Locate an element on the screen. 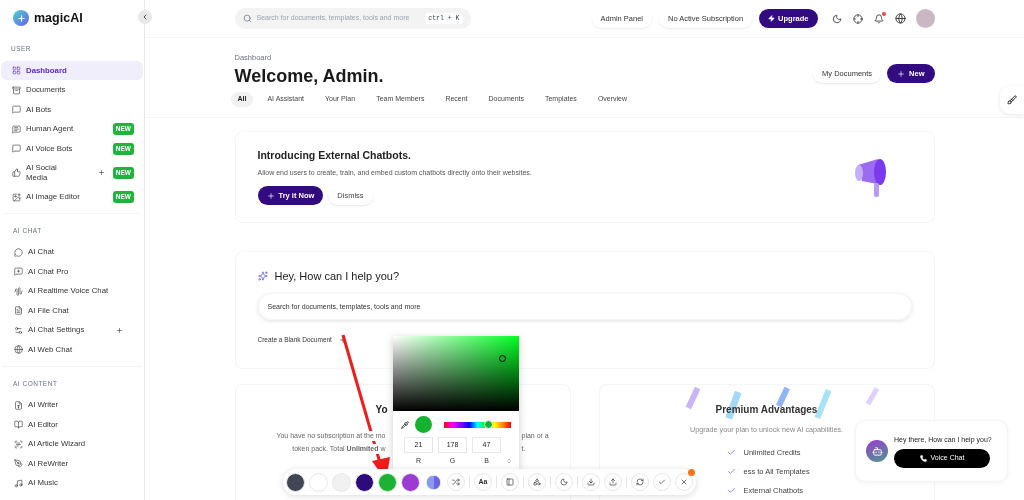 The width and height of the screenshot is (1024, 500). bot-avatar is located at coordinates (877, 451).